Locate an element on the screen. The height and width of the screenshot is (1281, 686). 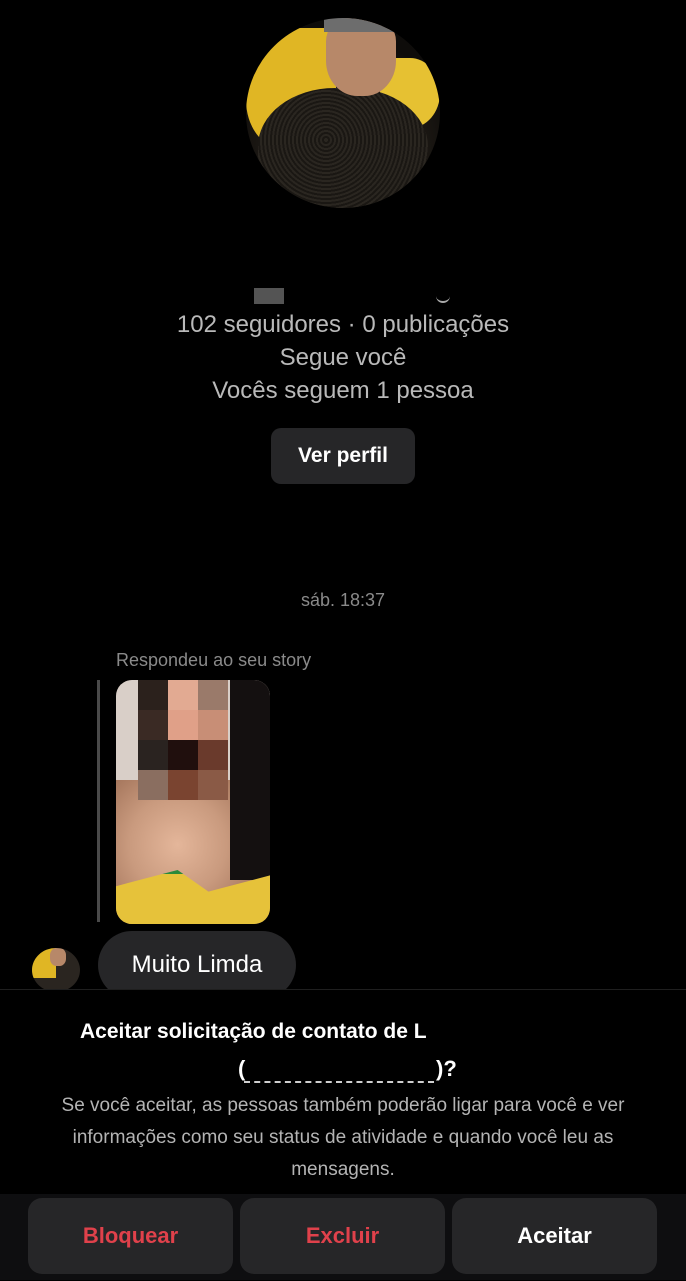
delete-button: Excluir is located at coordinates (342, 1236).